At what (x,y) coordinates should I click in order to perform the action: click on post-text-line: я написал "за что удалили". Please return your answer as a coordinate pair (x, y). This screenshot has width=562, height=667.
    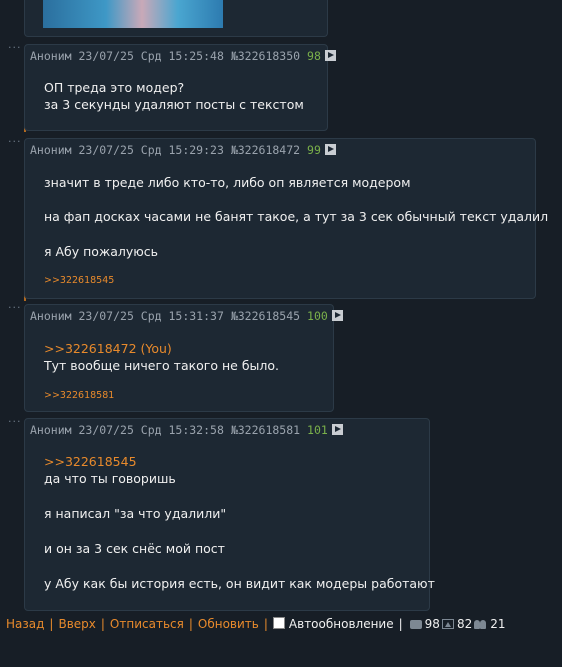
    Looking at the image, I should click on (135, 513).